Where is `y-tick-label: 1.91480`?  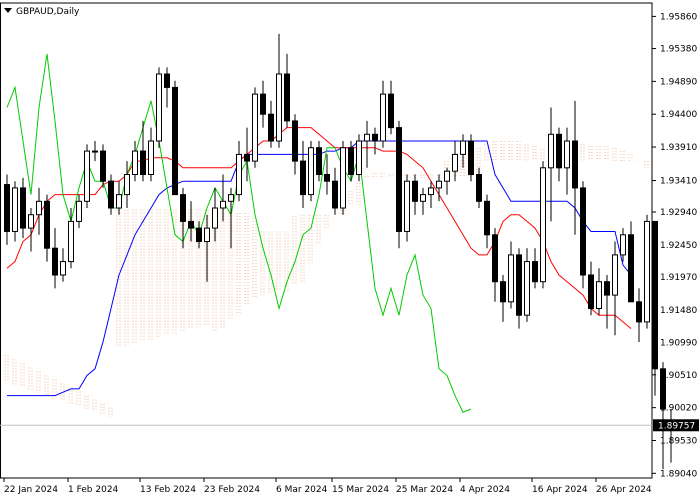 y-tick-label: 1.91480 is located at coordinates (678, 311).